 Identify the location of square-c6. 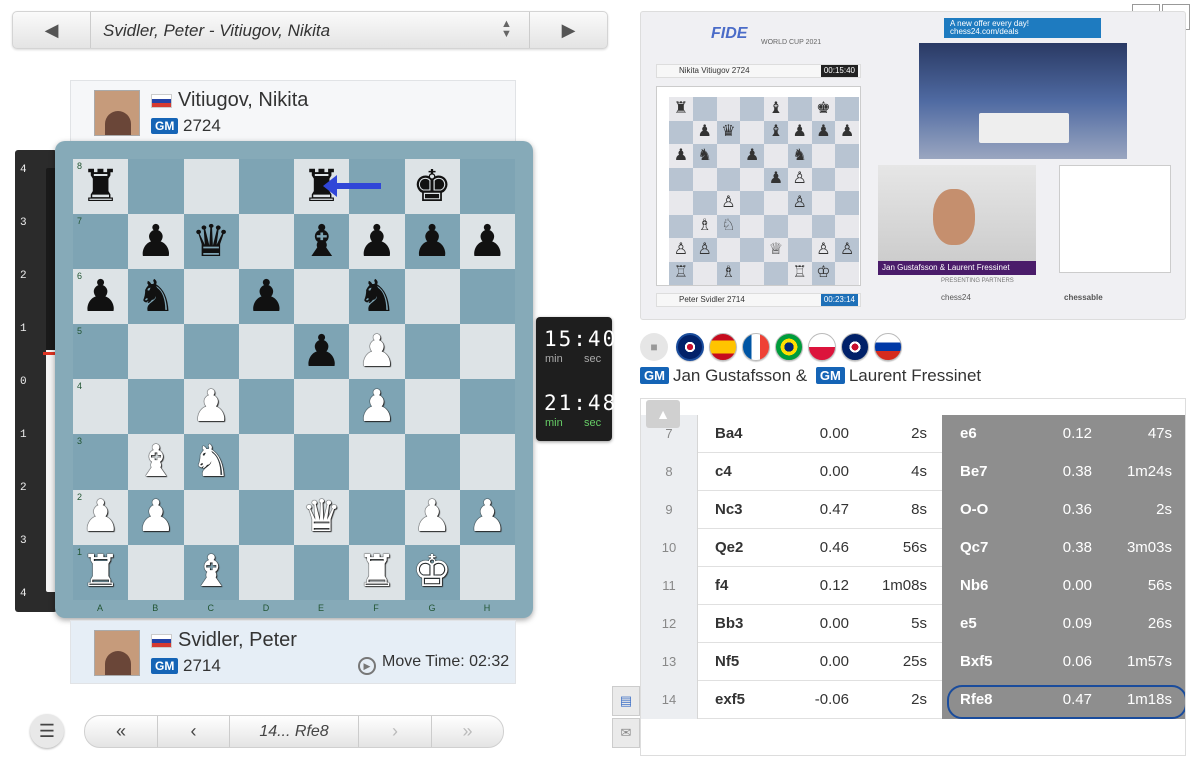
(211, 297).